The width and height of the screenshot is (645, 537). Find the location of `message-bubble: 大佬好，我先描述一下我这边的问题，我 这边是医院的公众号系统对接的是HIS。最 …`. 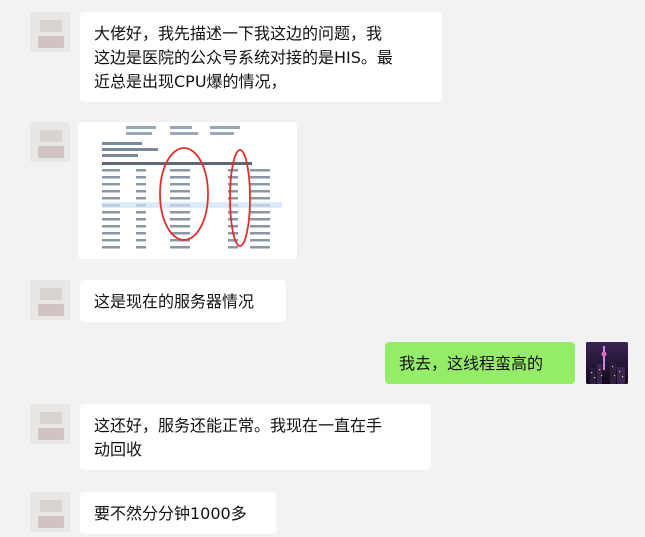

message-bubble: 大佬好，我先描述一下我这边的问题，我 这边是医院的公众号系统对接的是HIS。最 … is located at coordinates (261, 57).